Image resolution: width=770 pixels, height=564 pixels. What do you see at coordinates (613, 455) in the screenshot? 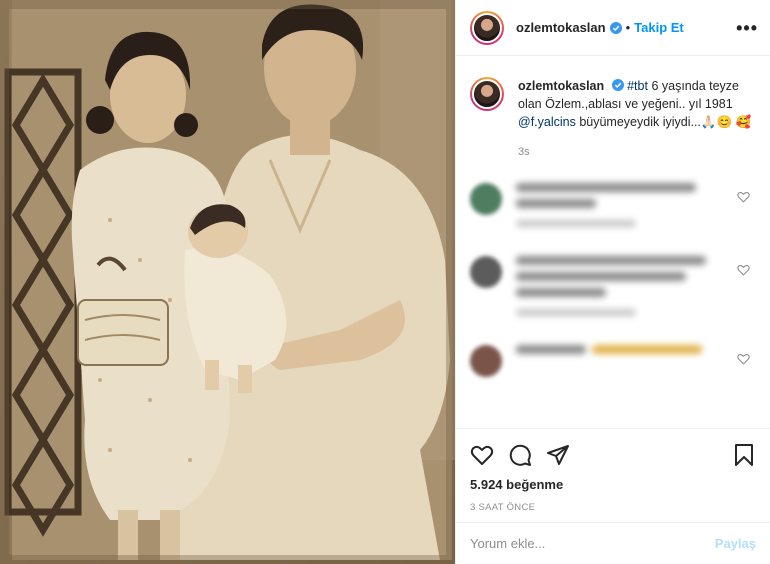
I see `action-icons` at bounding box center [613, 455].